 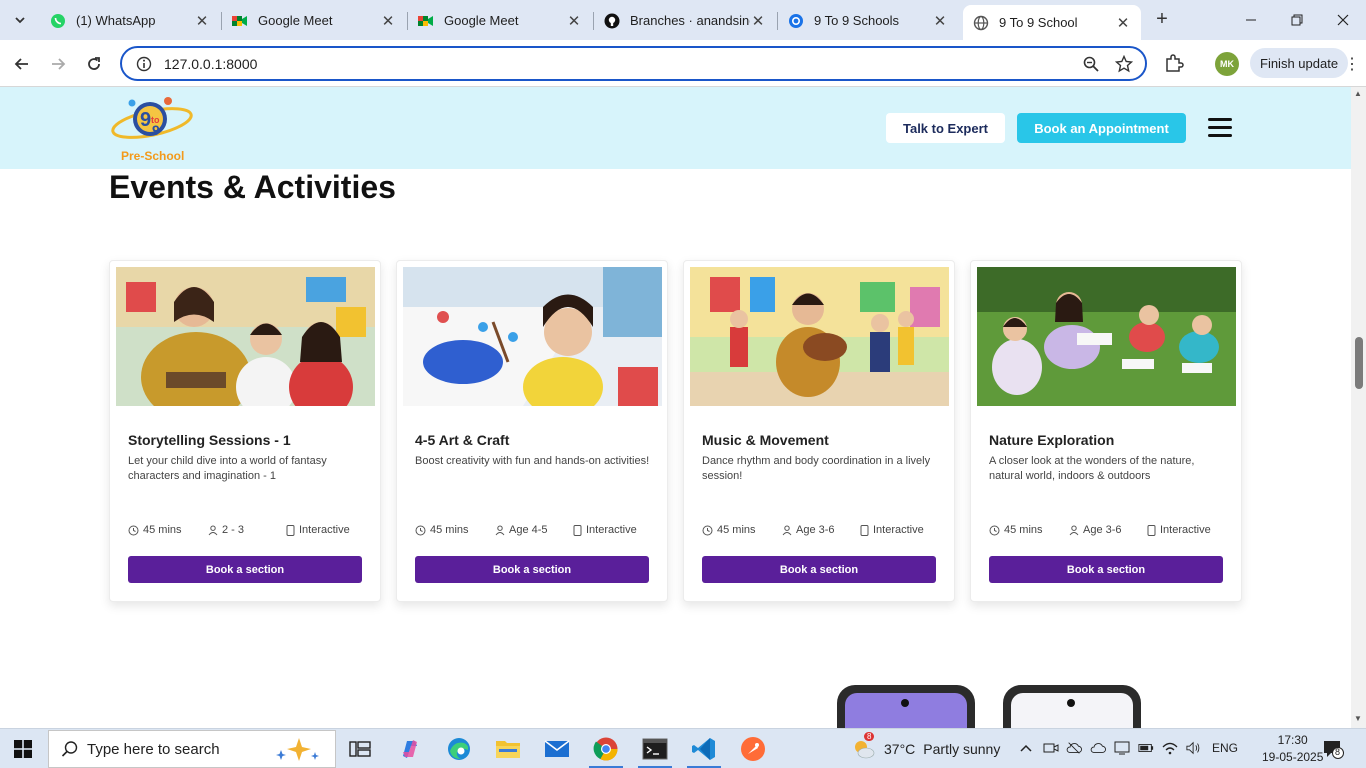 What do you see at coordinates (1122, 748) in the screenshot?
I see `display-icon` at bounding box center [1122, 748].